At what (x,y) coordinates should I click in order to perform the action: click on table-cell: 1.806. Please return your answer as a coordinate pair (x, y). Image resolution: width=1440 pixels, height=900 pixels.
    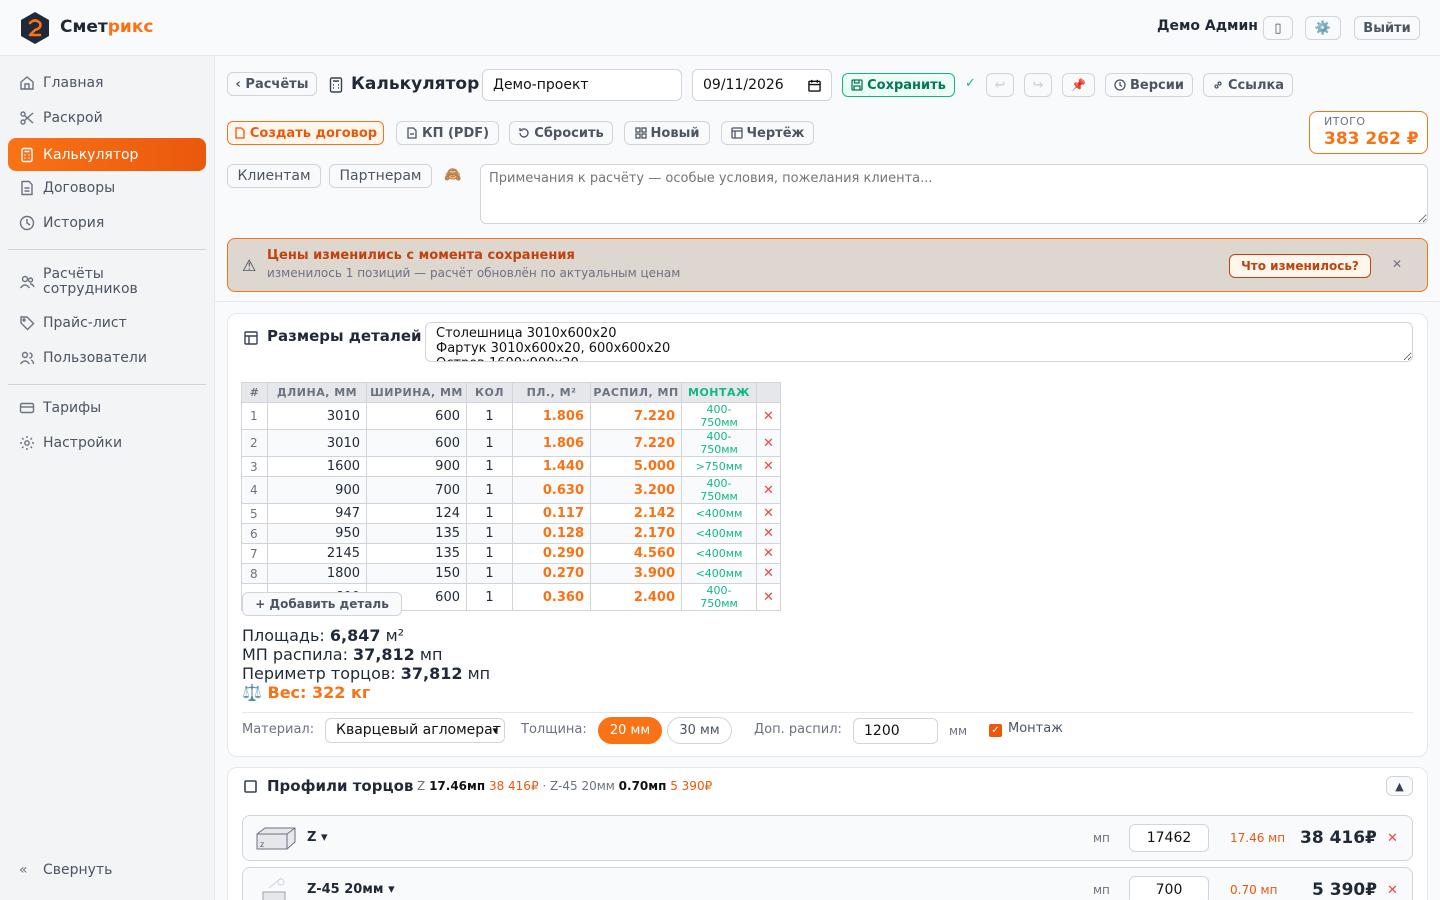
    Looking at the image, I should click on (551, 416).